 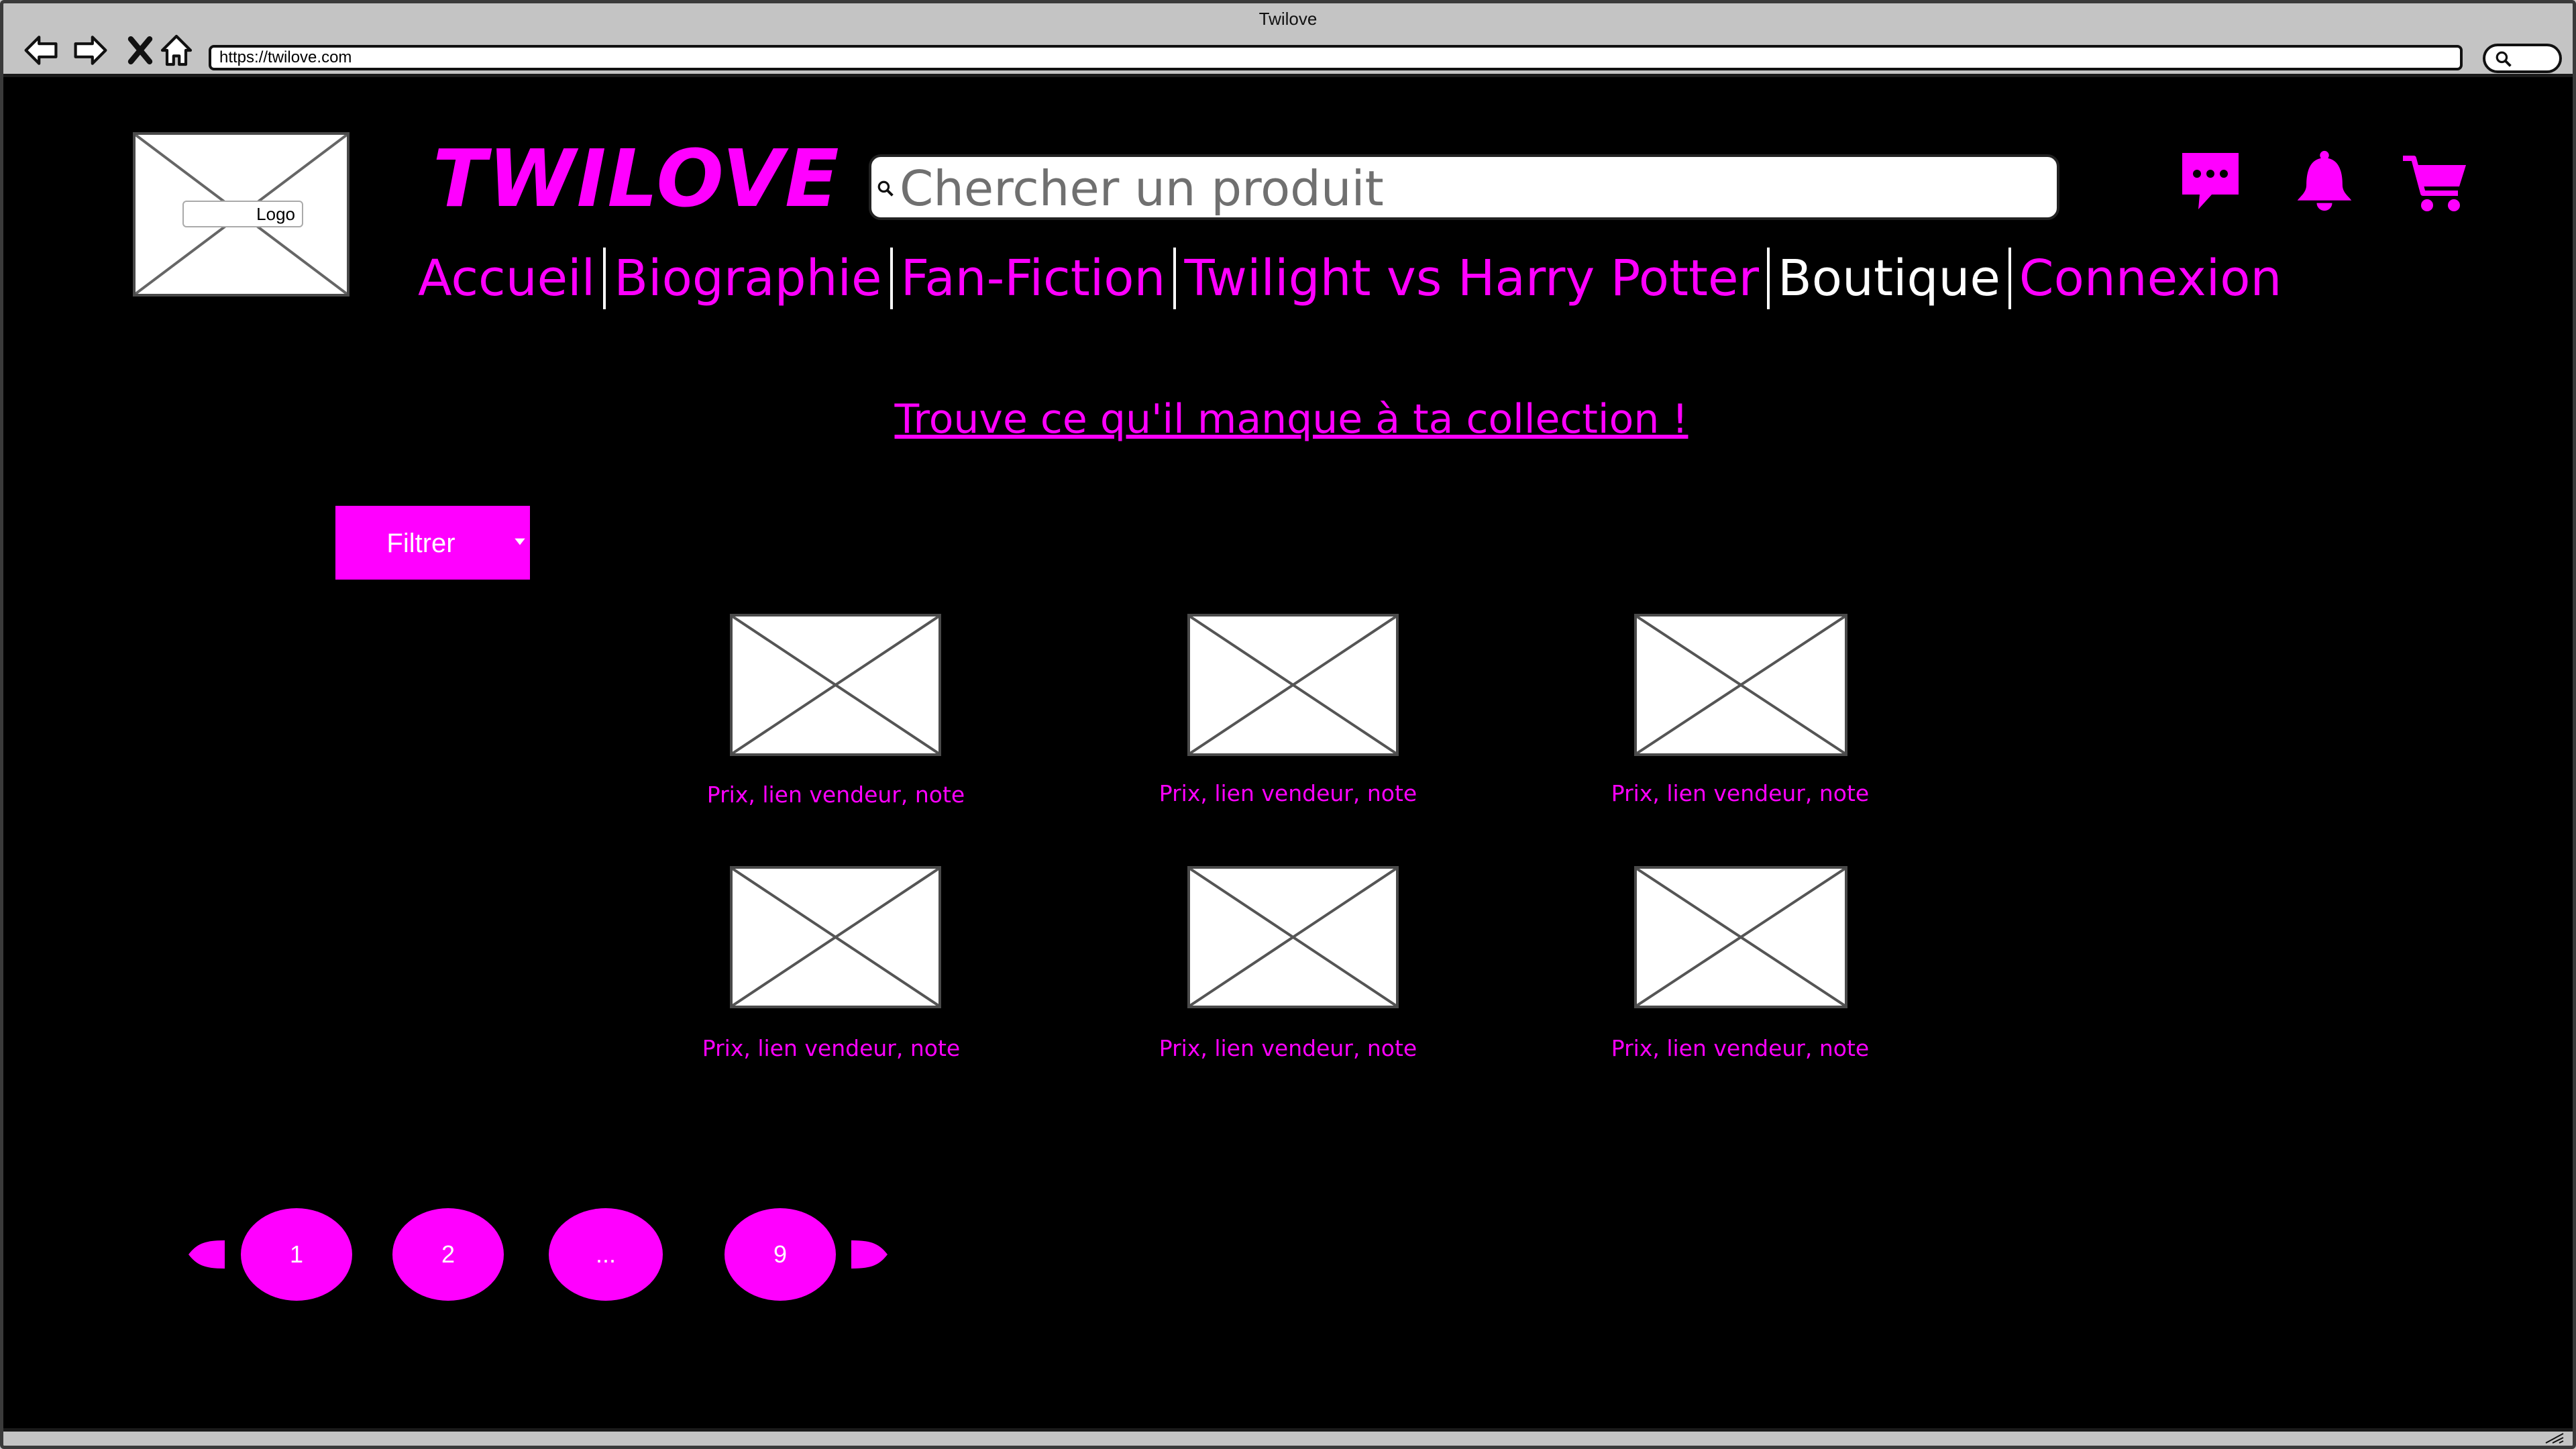 I want to click on page-button-2: 2, so click(x=448, y=1254).